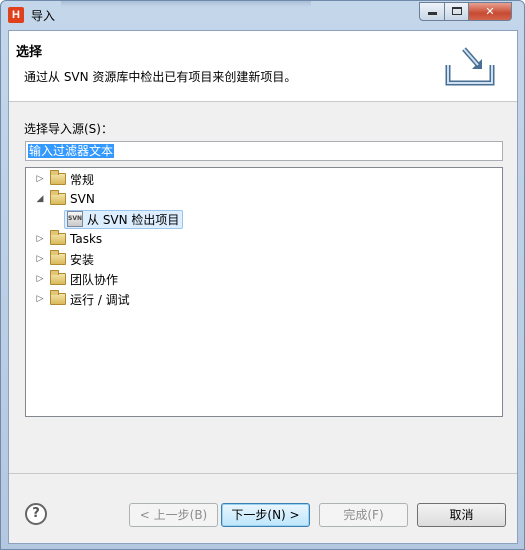 The image size is (525, 550). Describe the element at coordinates (94, 279) in the screenshot. I see `tree-item-label: 团队协作` at that location.